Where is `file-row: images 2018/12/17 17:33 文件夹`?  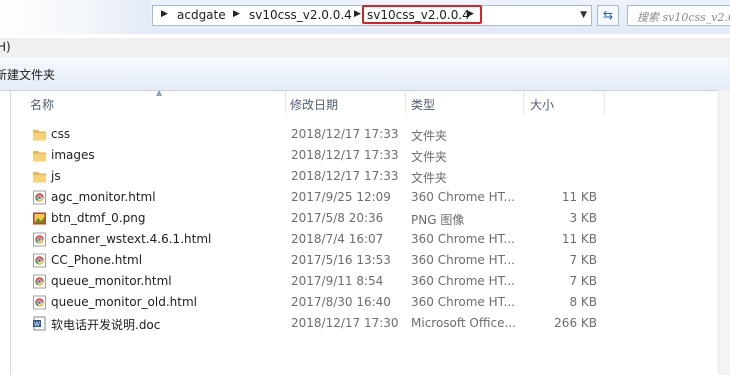 file-row: images 2018/12/17 17:33 文件夹 is located at coordinates (370, 155).